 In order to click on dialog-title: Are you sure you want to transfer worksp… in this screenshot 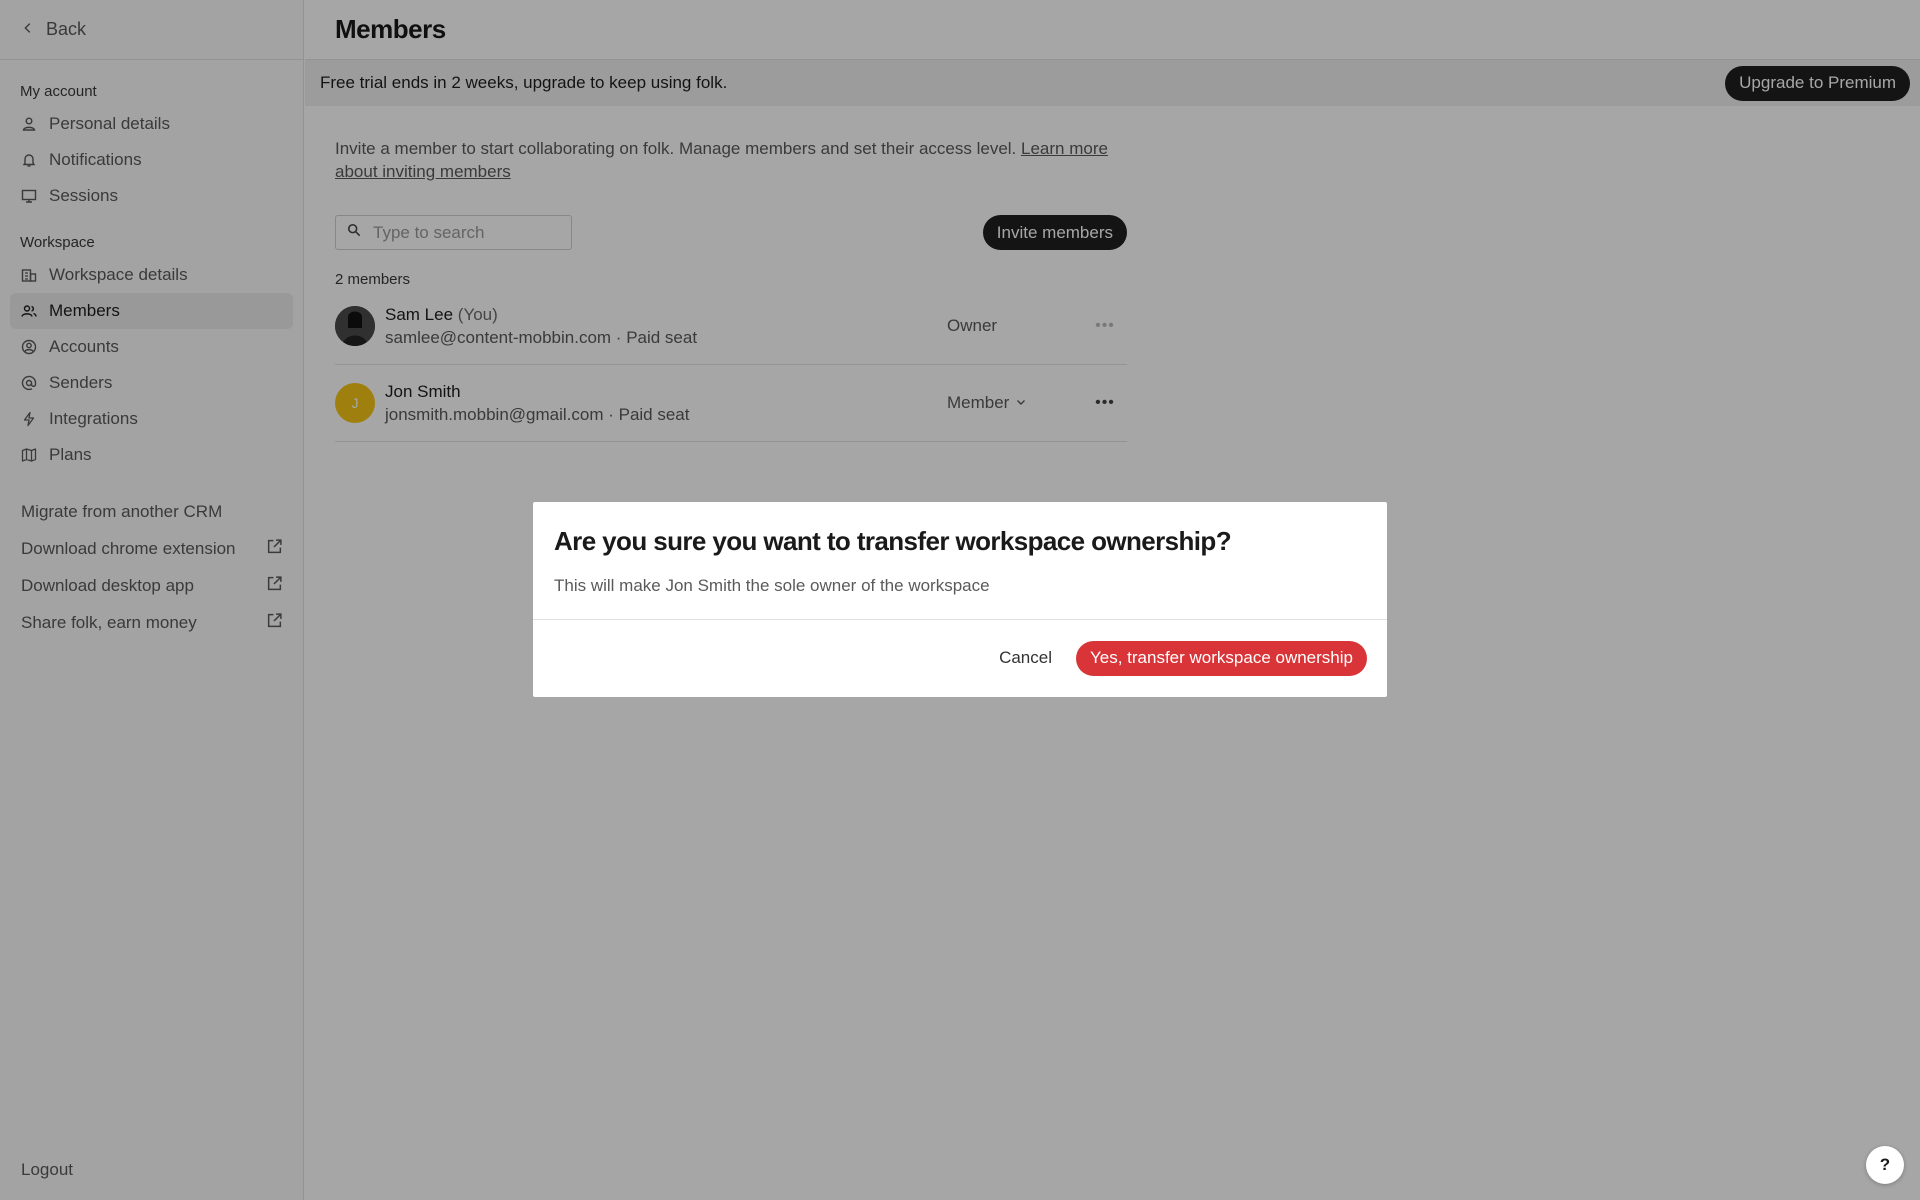, I will do `click(893, 541)`.